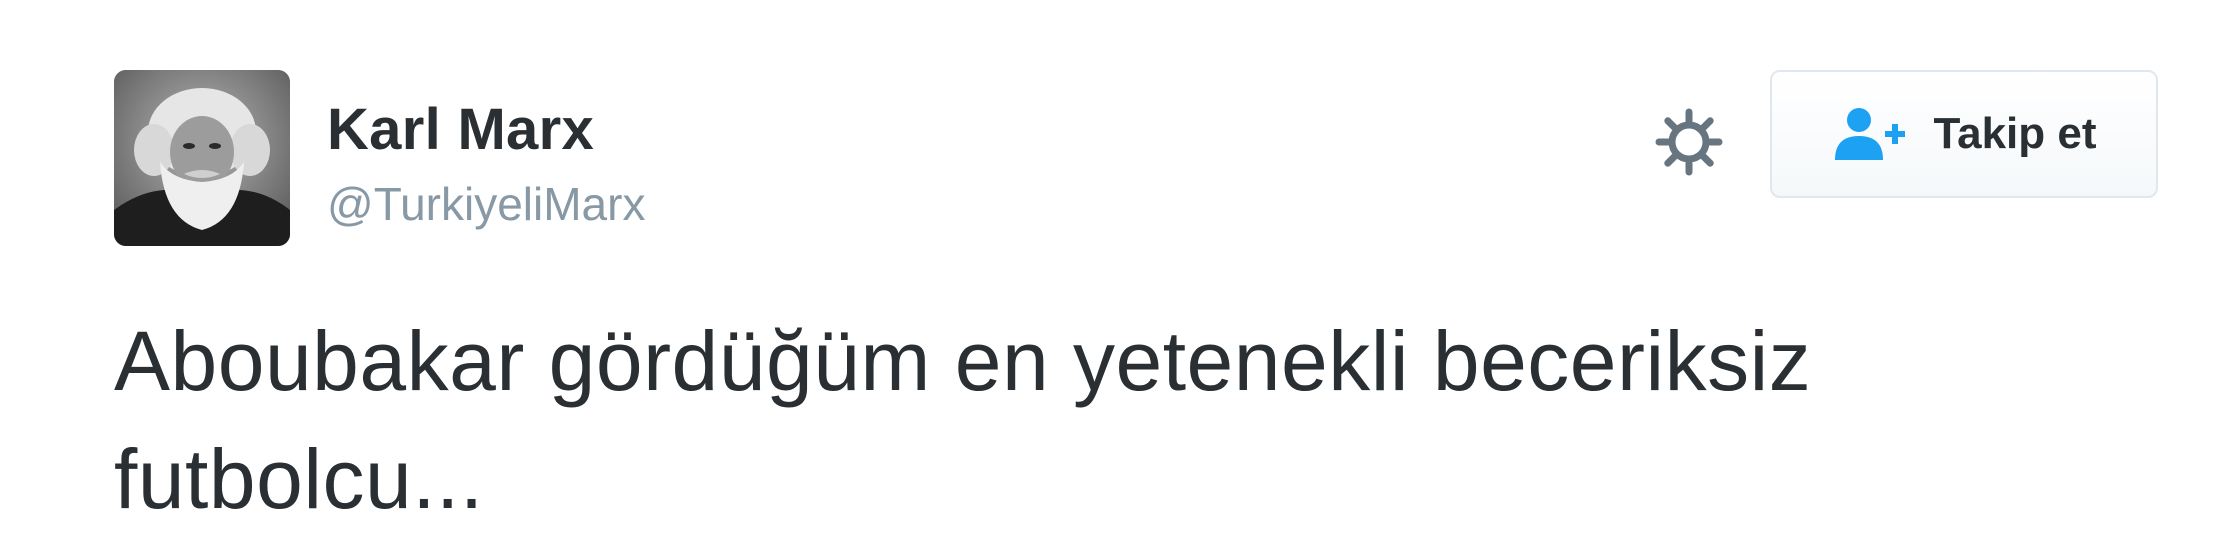 The width and height of the screenshot is (2234, 555). Describe the element at coordinates (2015, 133) in the screenshot. I see `follow-button-label: Takip et` at that location.